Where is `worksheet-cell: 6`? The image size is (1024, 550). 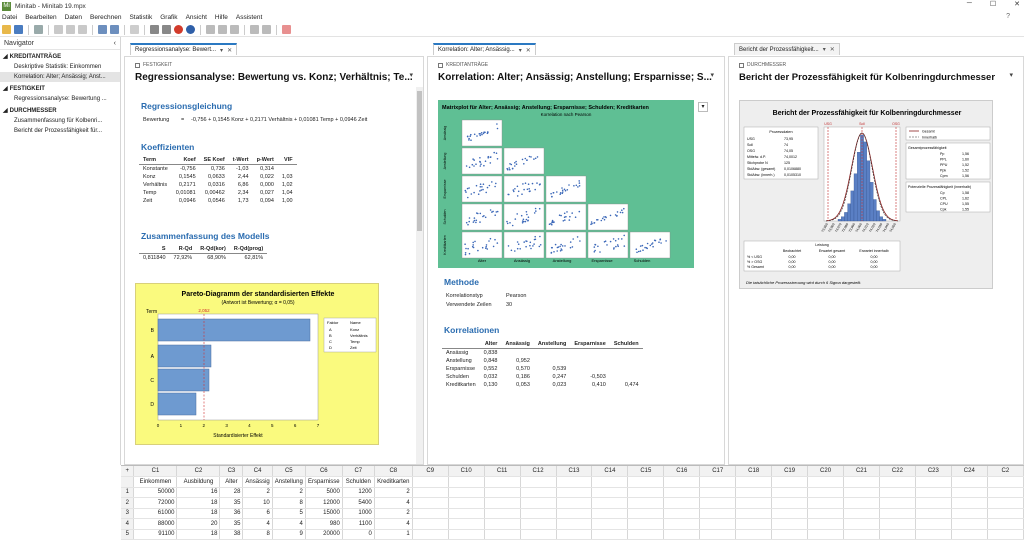 worksheet-cell: 6 is located at coordinates (257, 513).